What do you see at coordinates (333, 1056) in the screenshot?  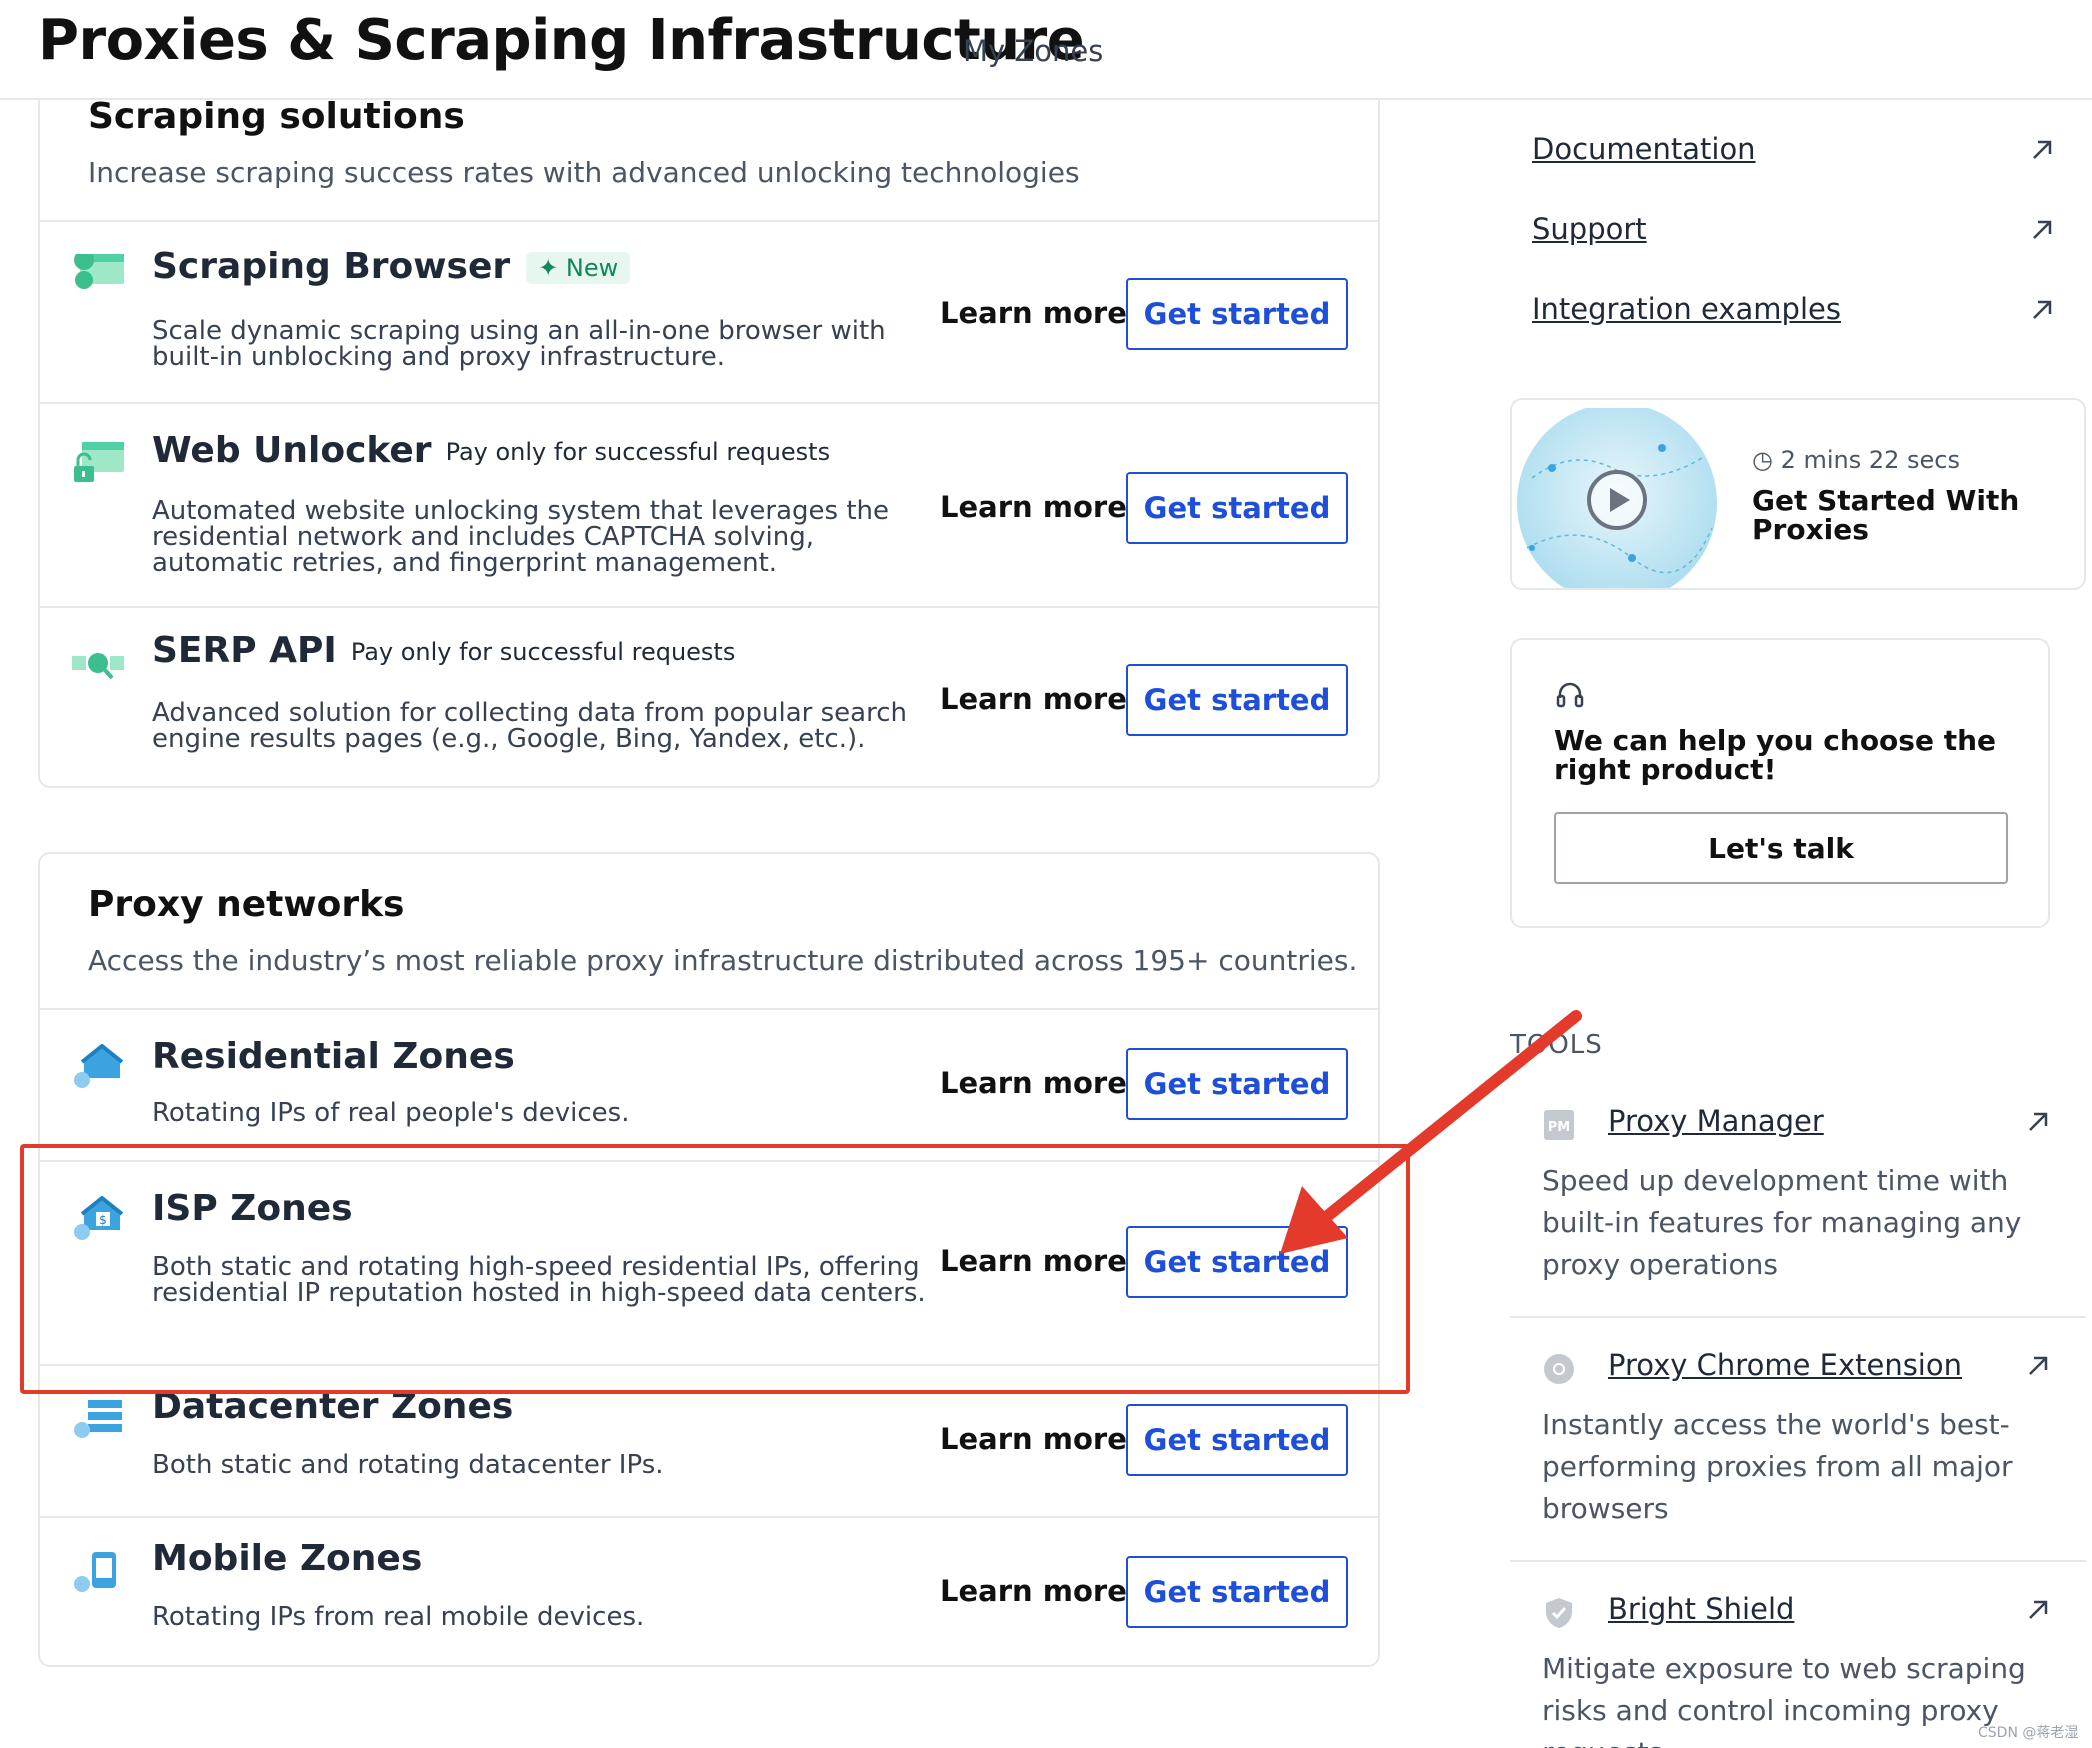 I see `product-title: Residential Zones` at bounding box center [333, 1056].